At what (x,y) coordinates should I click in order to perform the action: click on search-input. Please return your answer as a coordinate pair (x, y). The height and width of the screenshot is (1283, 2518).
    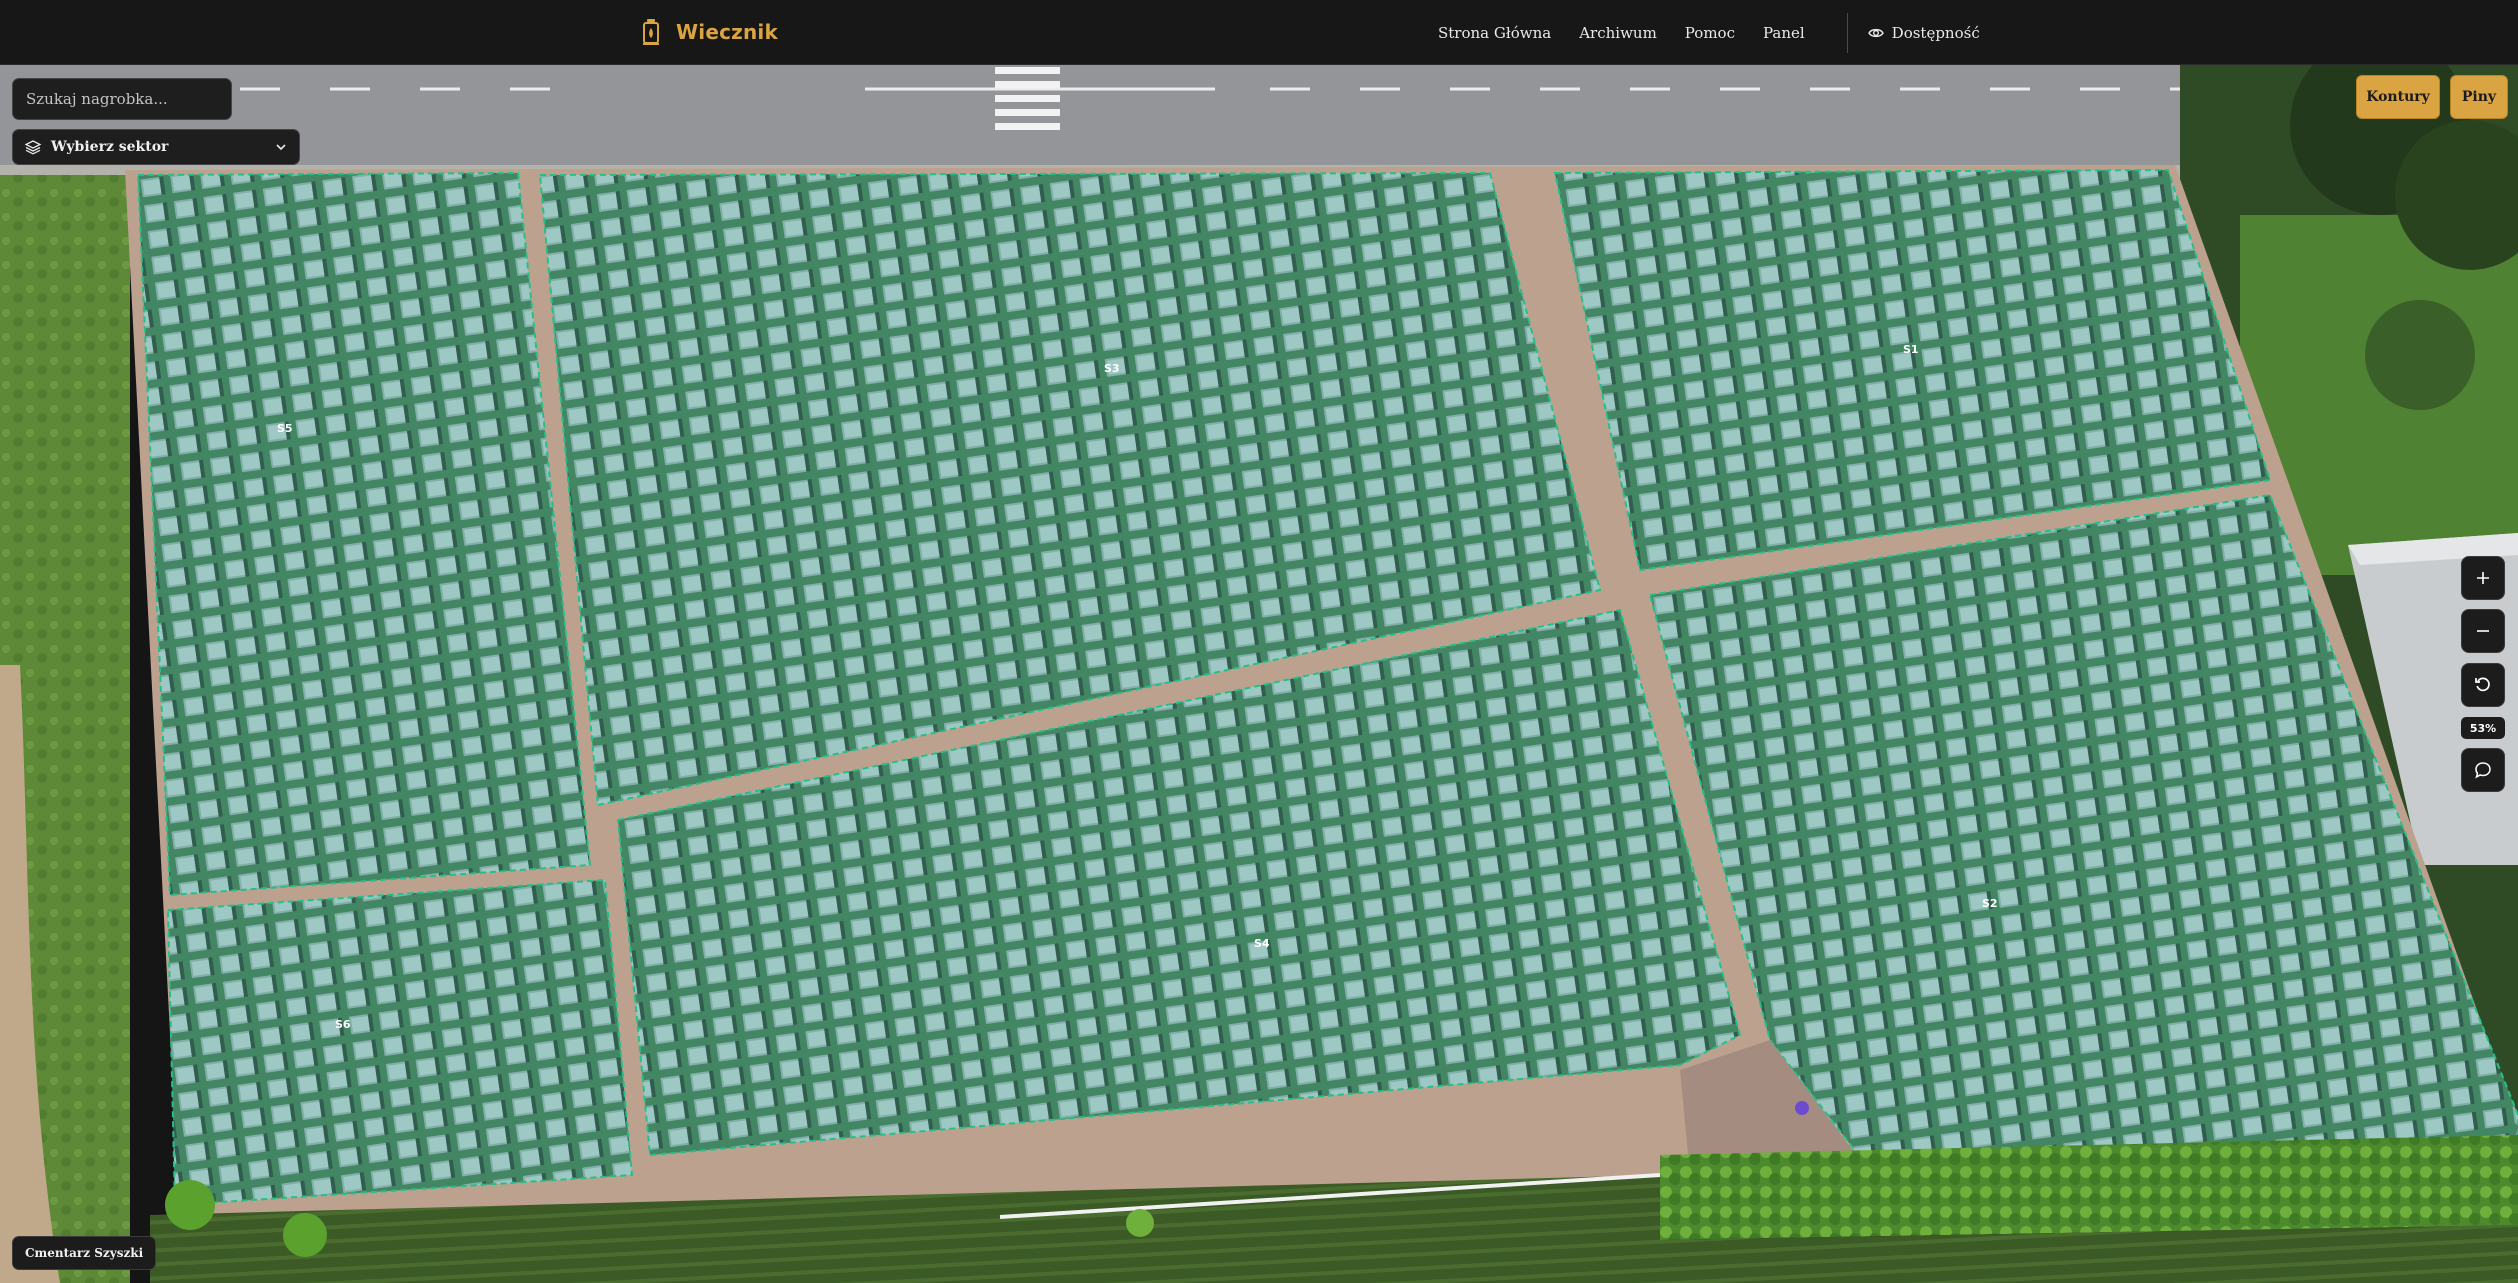
    Looking at the image, I should click on (122, 99).